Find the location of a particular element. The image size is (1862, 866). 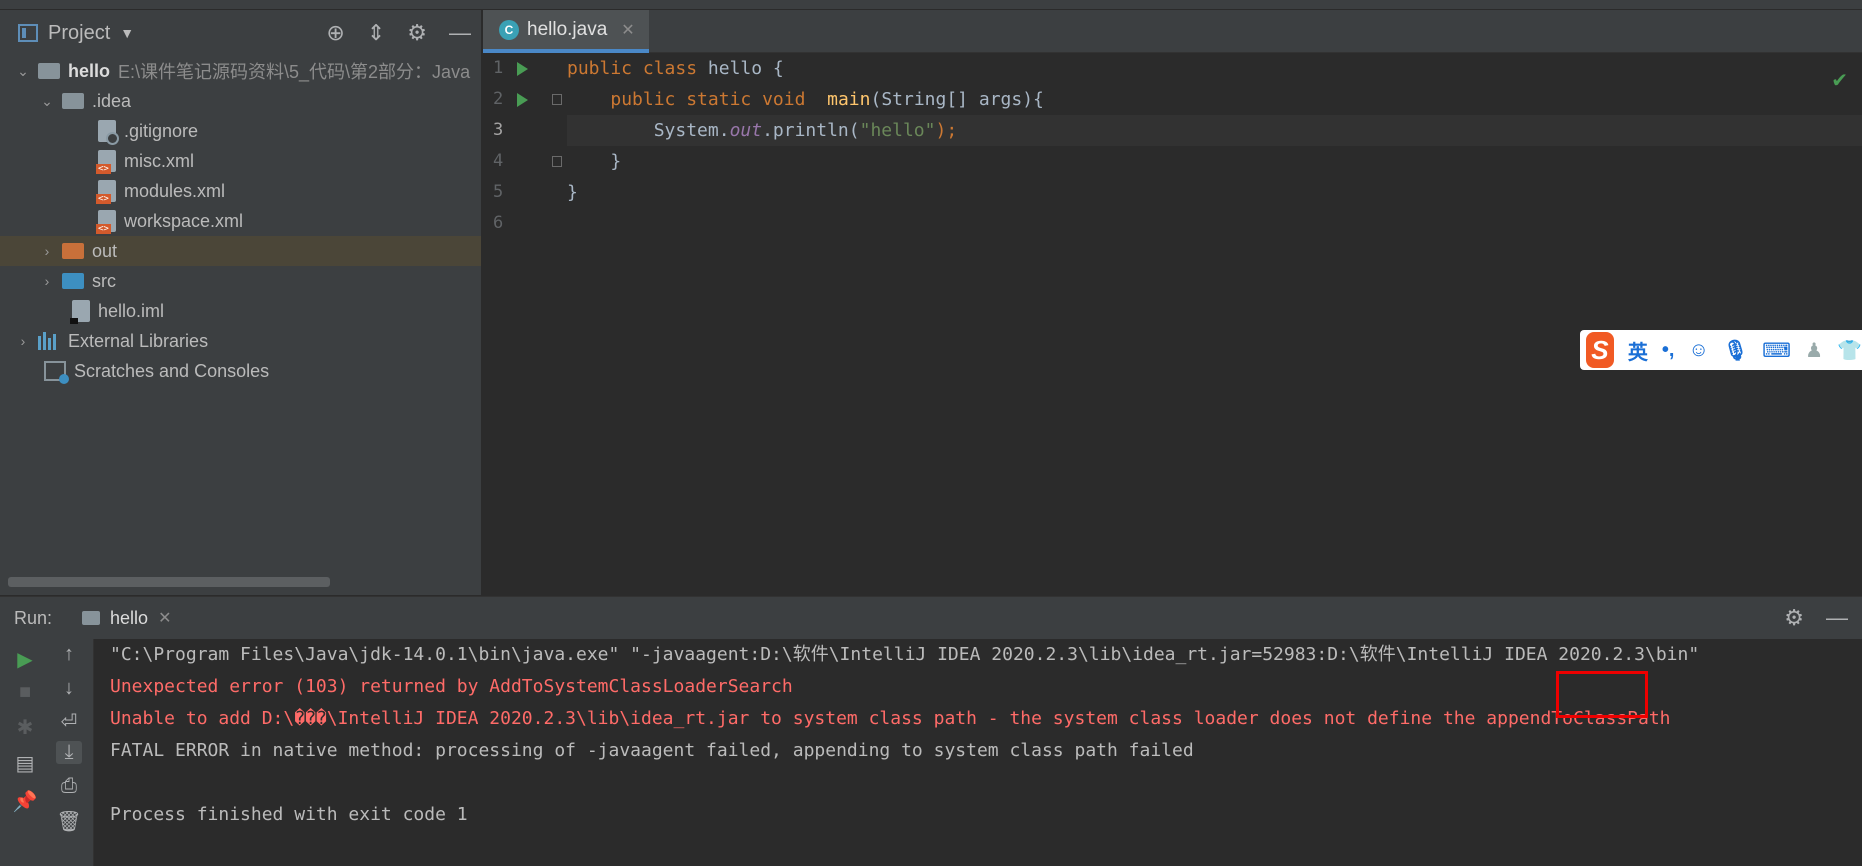

rerun-icon: ▶ is located at coordinates (25, 659).